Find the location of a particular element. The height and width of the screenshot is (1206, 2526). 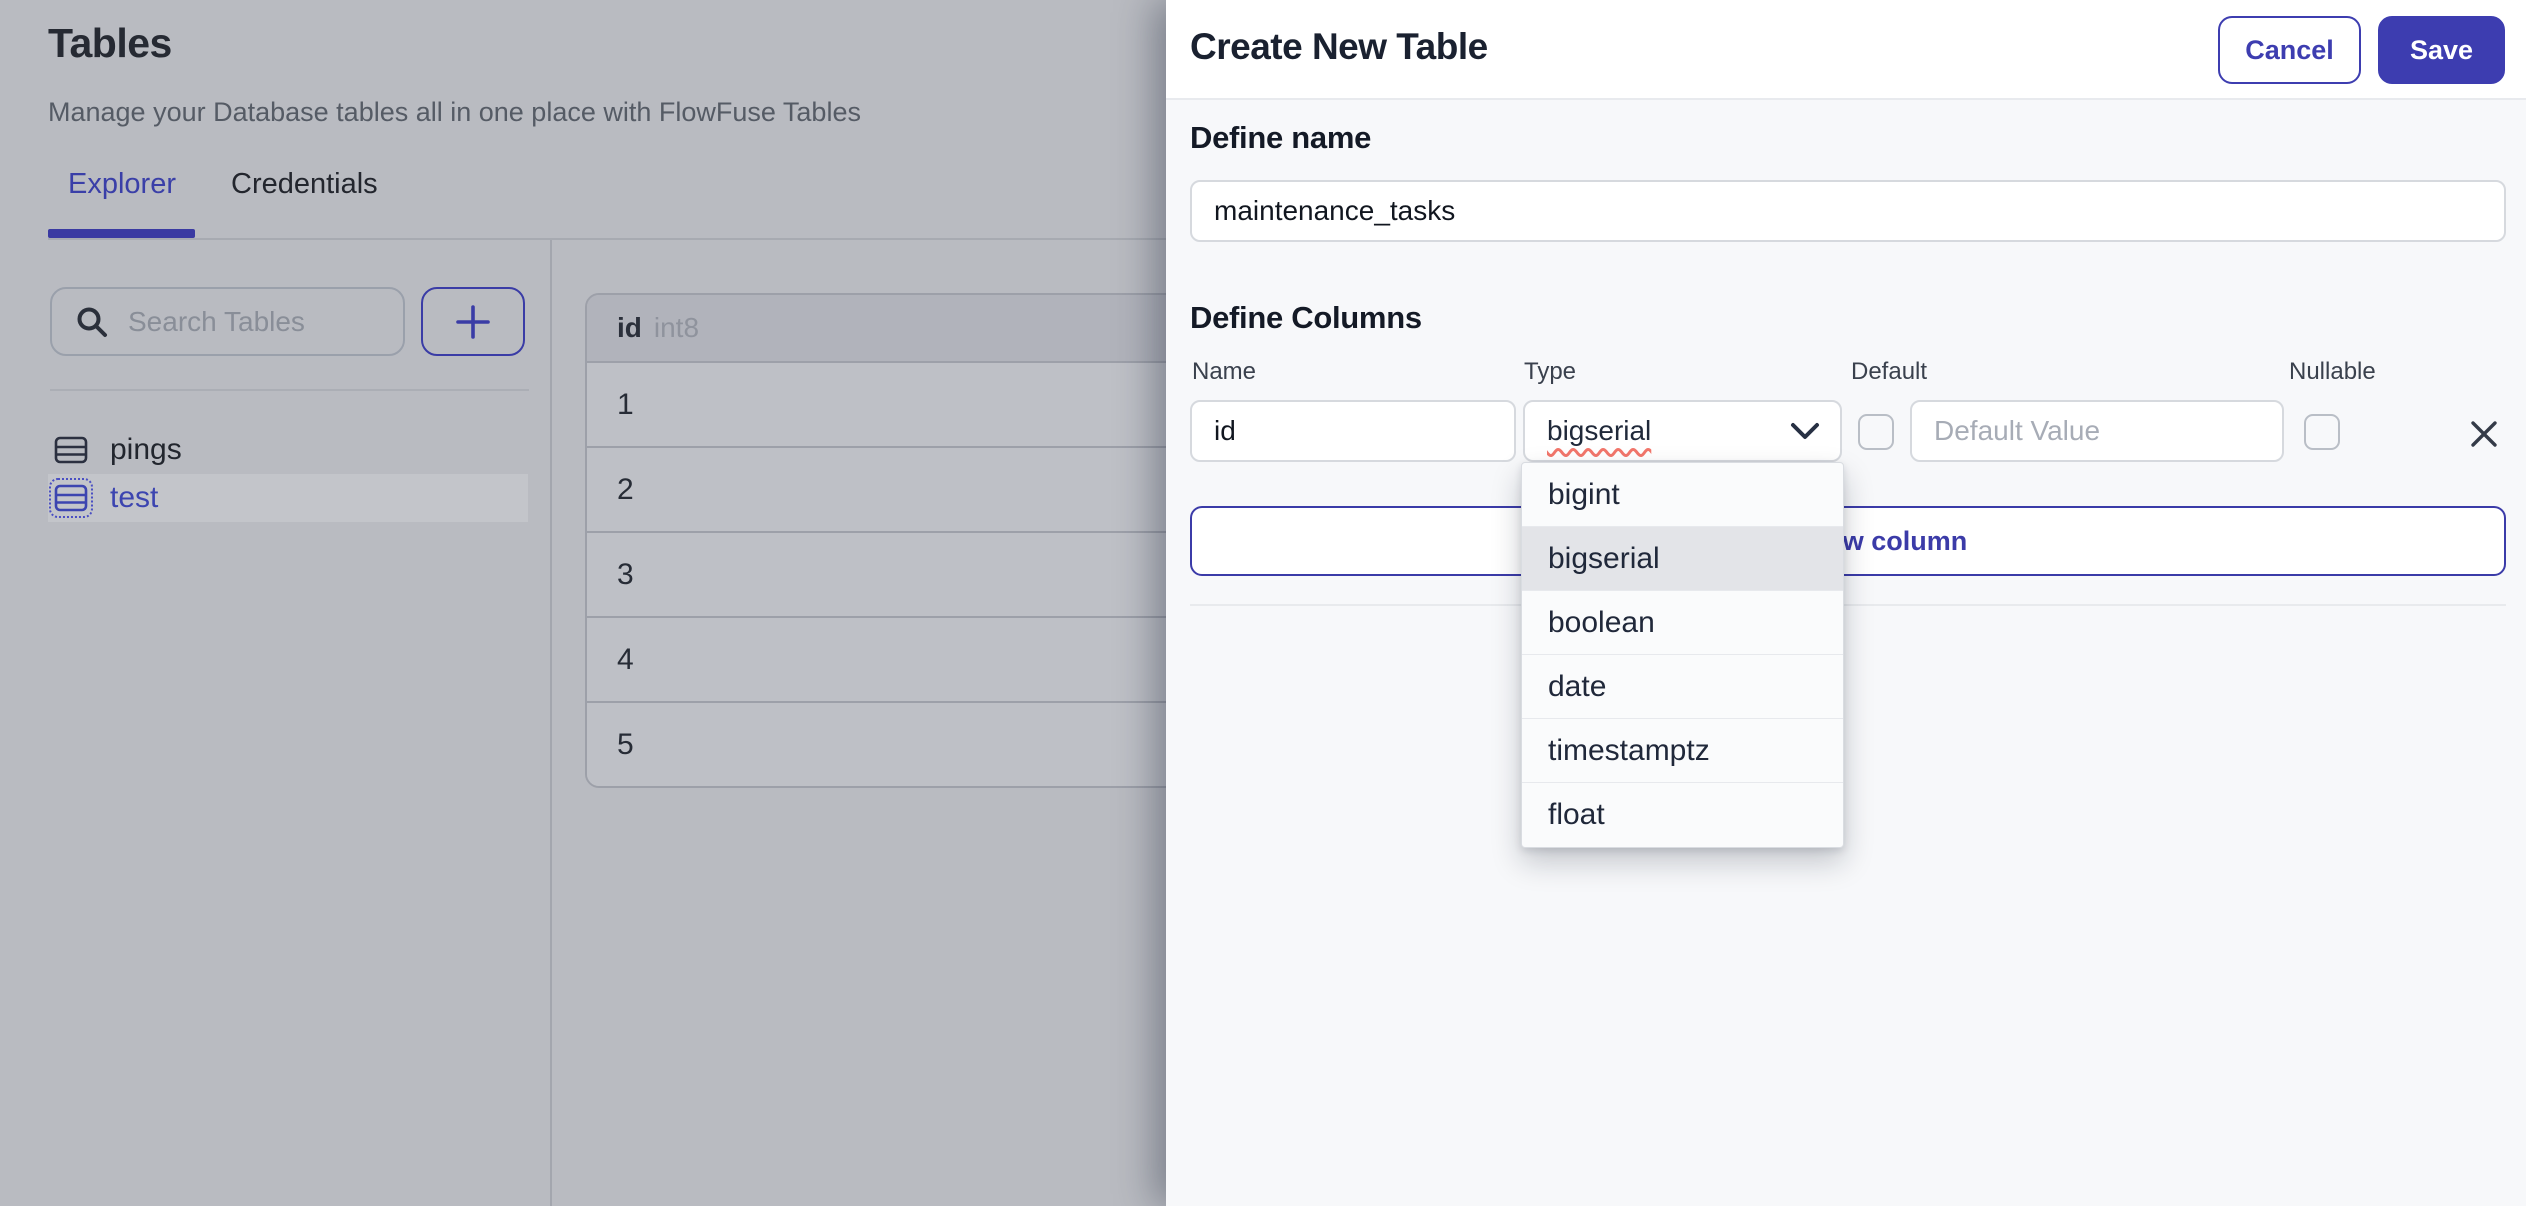

tab-credentials: Credentials is located at coordinates (304, 184).